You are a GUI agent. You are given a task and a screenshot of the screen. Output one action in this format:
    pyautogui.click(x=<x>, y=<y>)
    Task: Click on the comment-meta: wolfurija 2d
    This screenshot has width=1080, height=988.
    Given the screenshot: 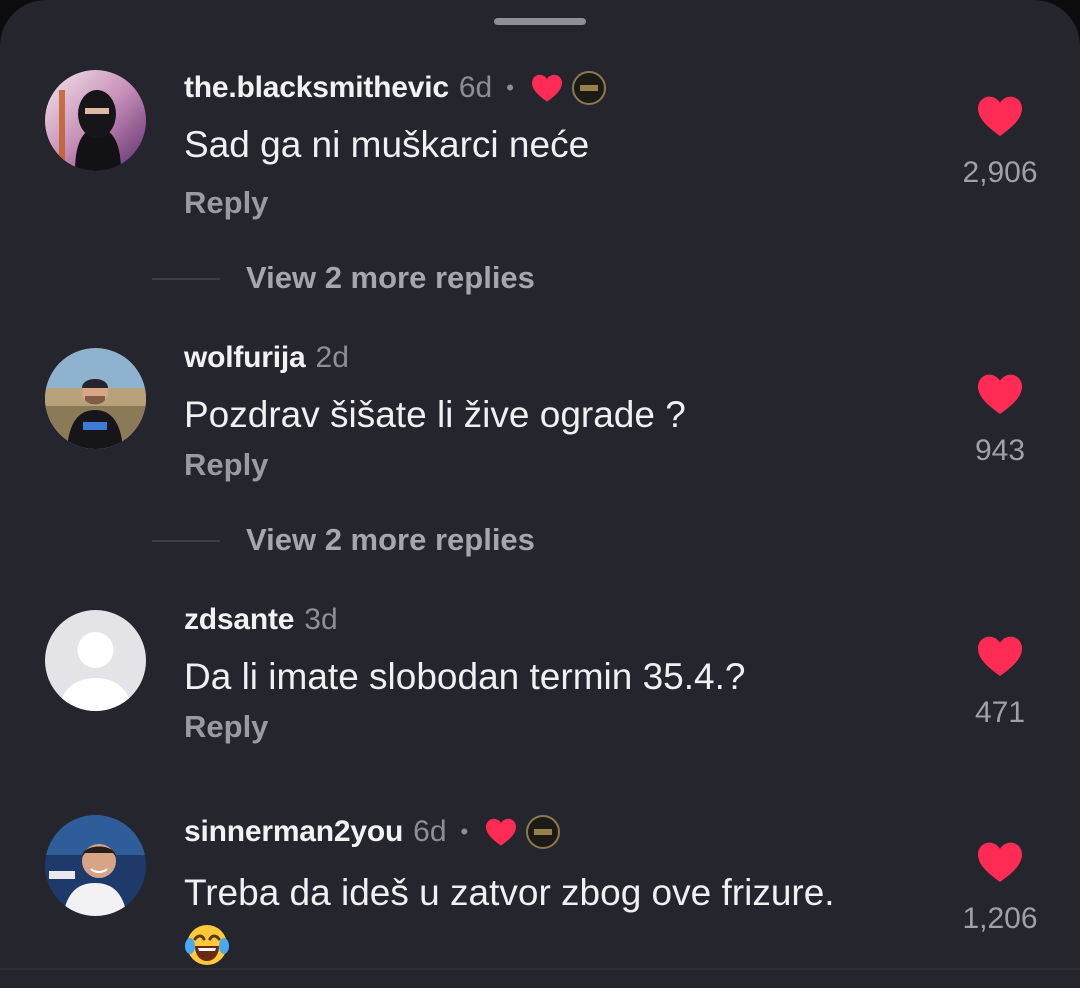 What is the action you would take?
    pyautogui.click(x=266, y=358)
    